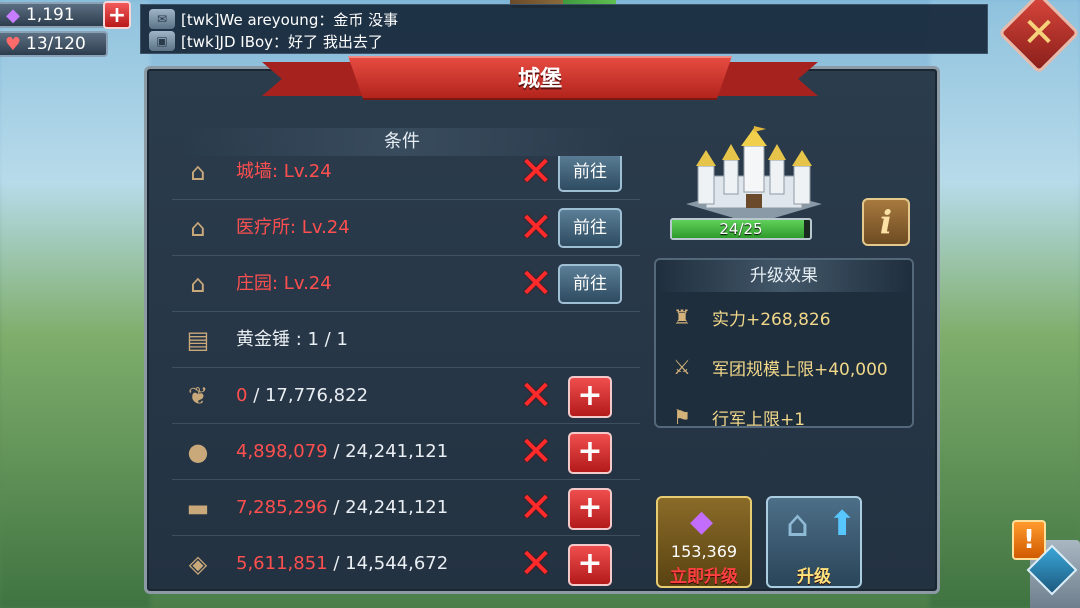  What do you see at coordinates (682, 317) in the screenshot?
I see `power-icon: ♜` at bounding box center [682, 317].